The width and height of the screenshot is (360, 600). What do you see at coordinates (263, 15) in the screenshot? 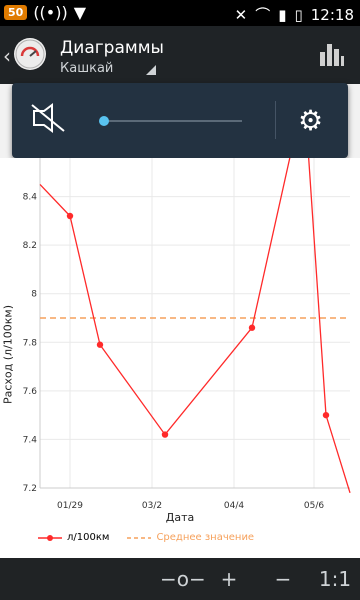
I see `wifi-icon: ⌒` at bounding box center [263, 15].